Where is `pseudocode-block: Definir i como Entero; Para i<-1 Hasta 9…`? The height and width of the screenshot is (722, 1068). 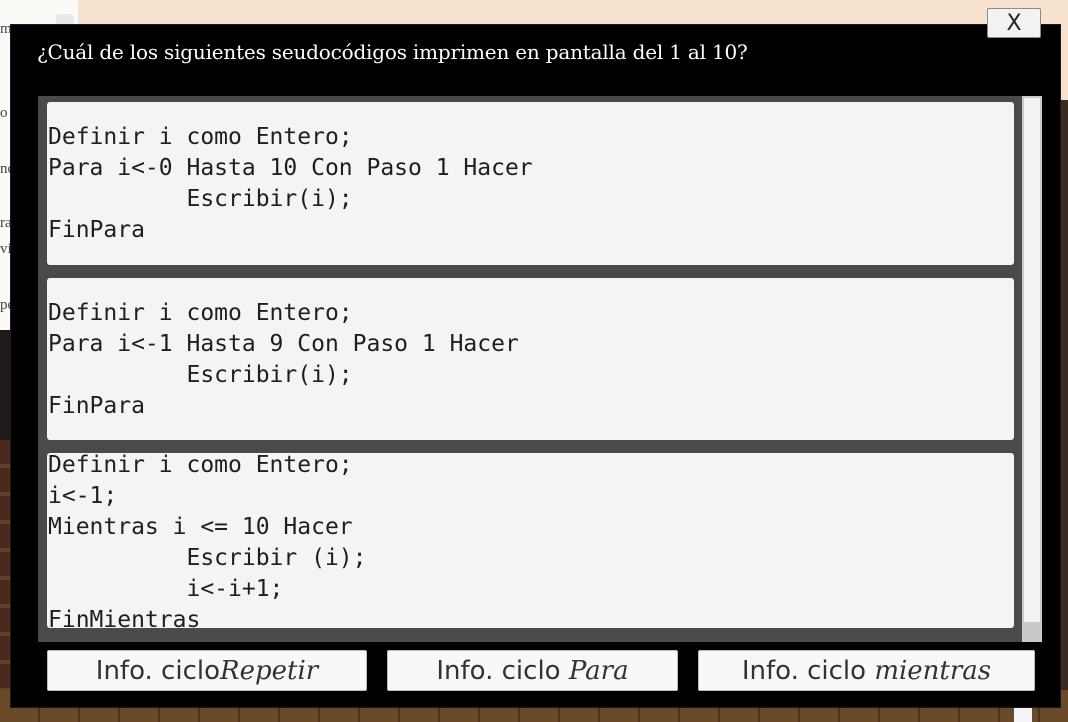 pseudocode-block: Definir i como Entero; Para i<-1 Hasta 9… is located at coordinates (283, 359).